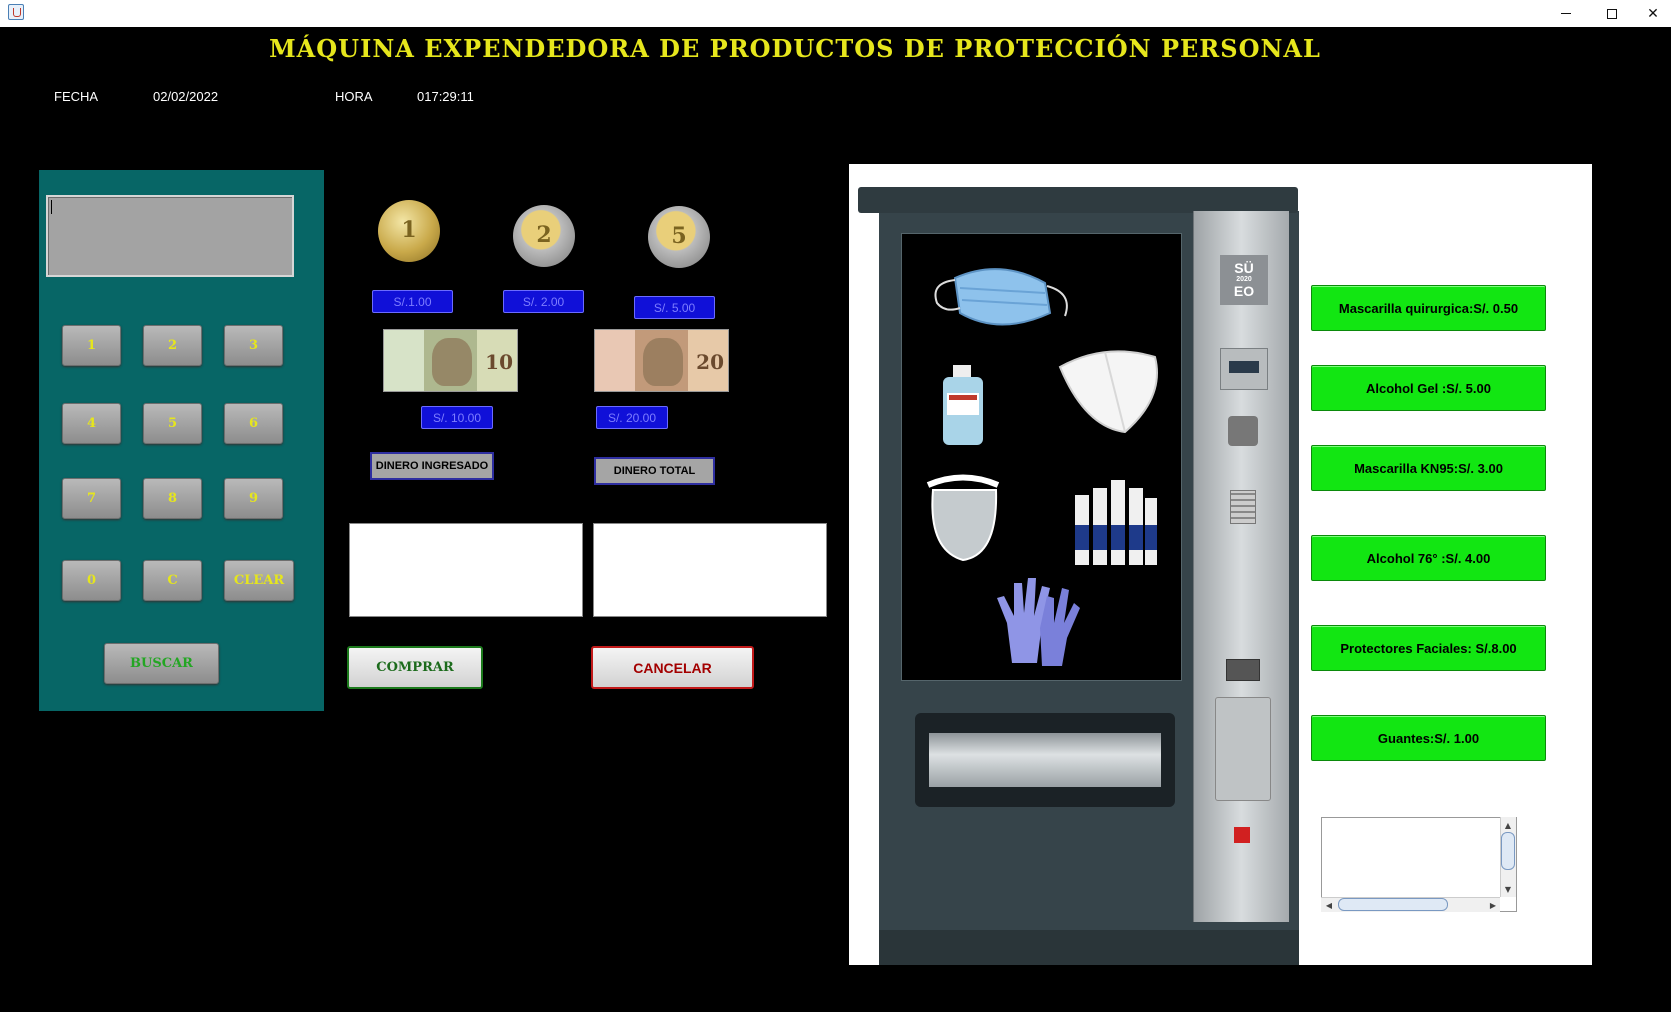 This screenshot has width=1671, height=1012. What do you see at coordinates (1428, 468) in the screenshot?
I see `product-button-kn95-mask: Mascarilla KN95:S/. 3.00` at bounding box center [1428, 468].